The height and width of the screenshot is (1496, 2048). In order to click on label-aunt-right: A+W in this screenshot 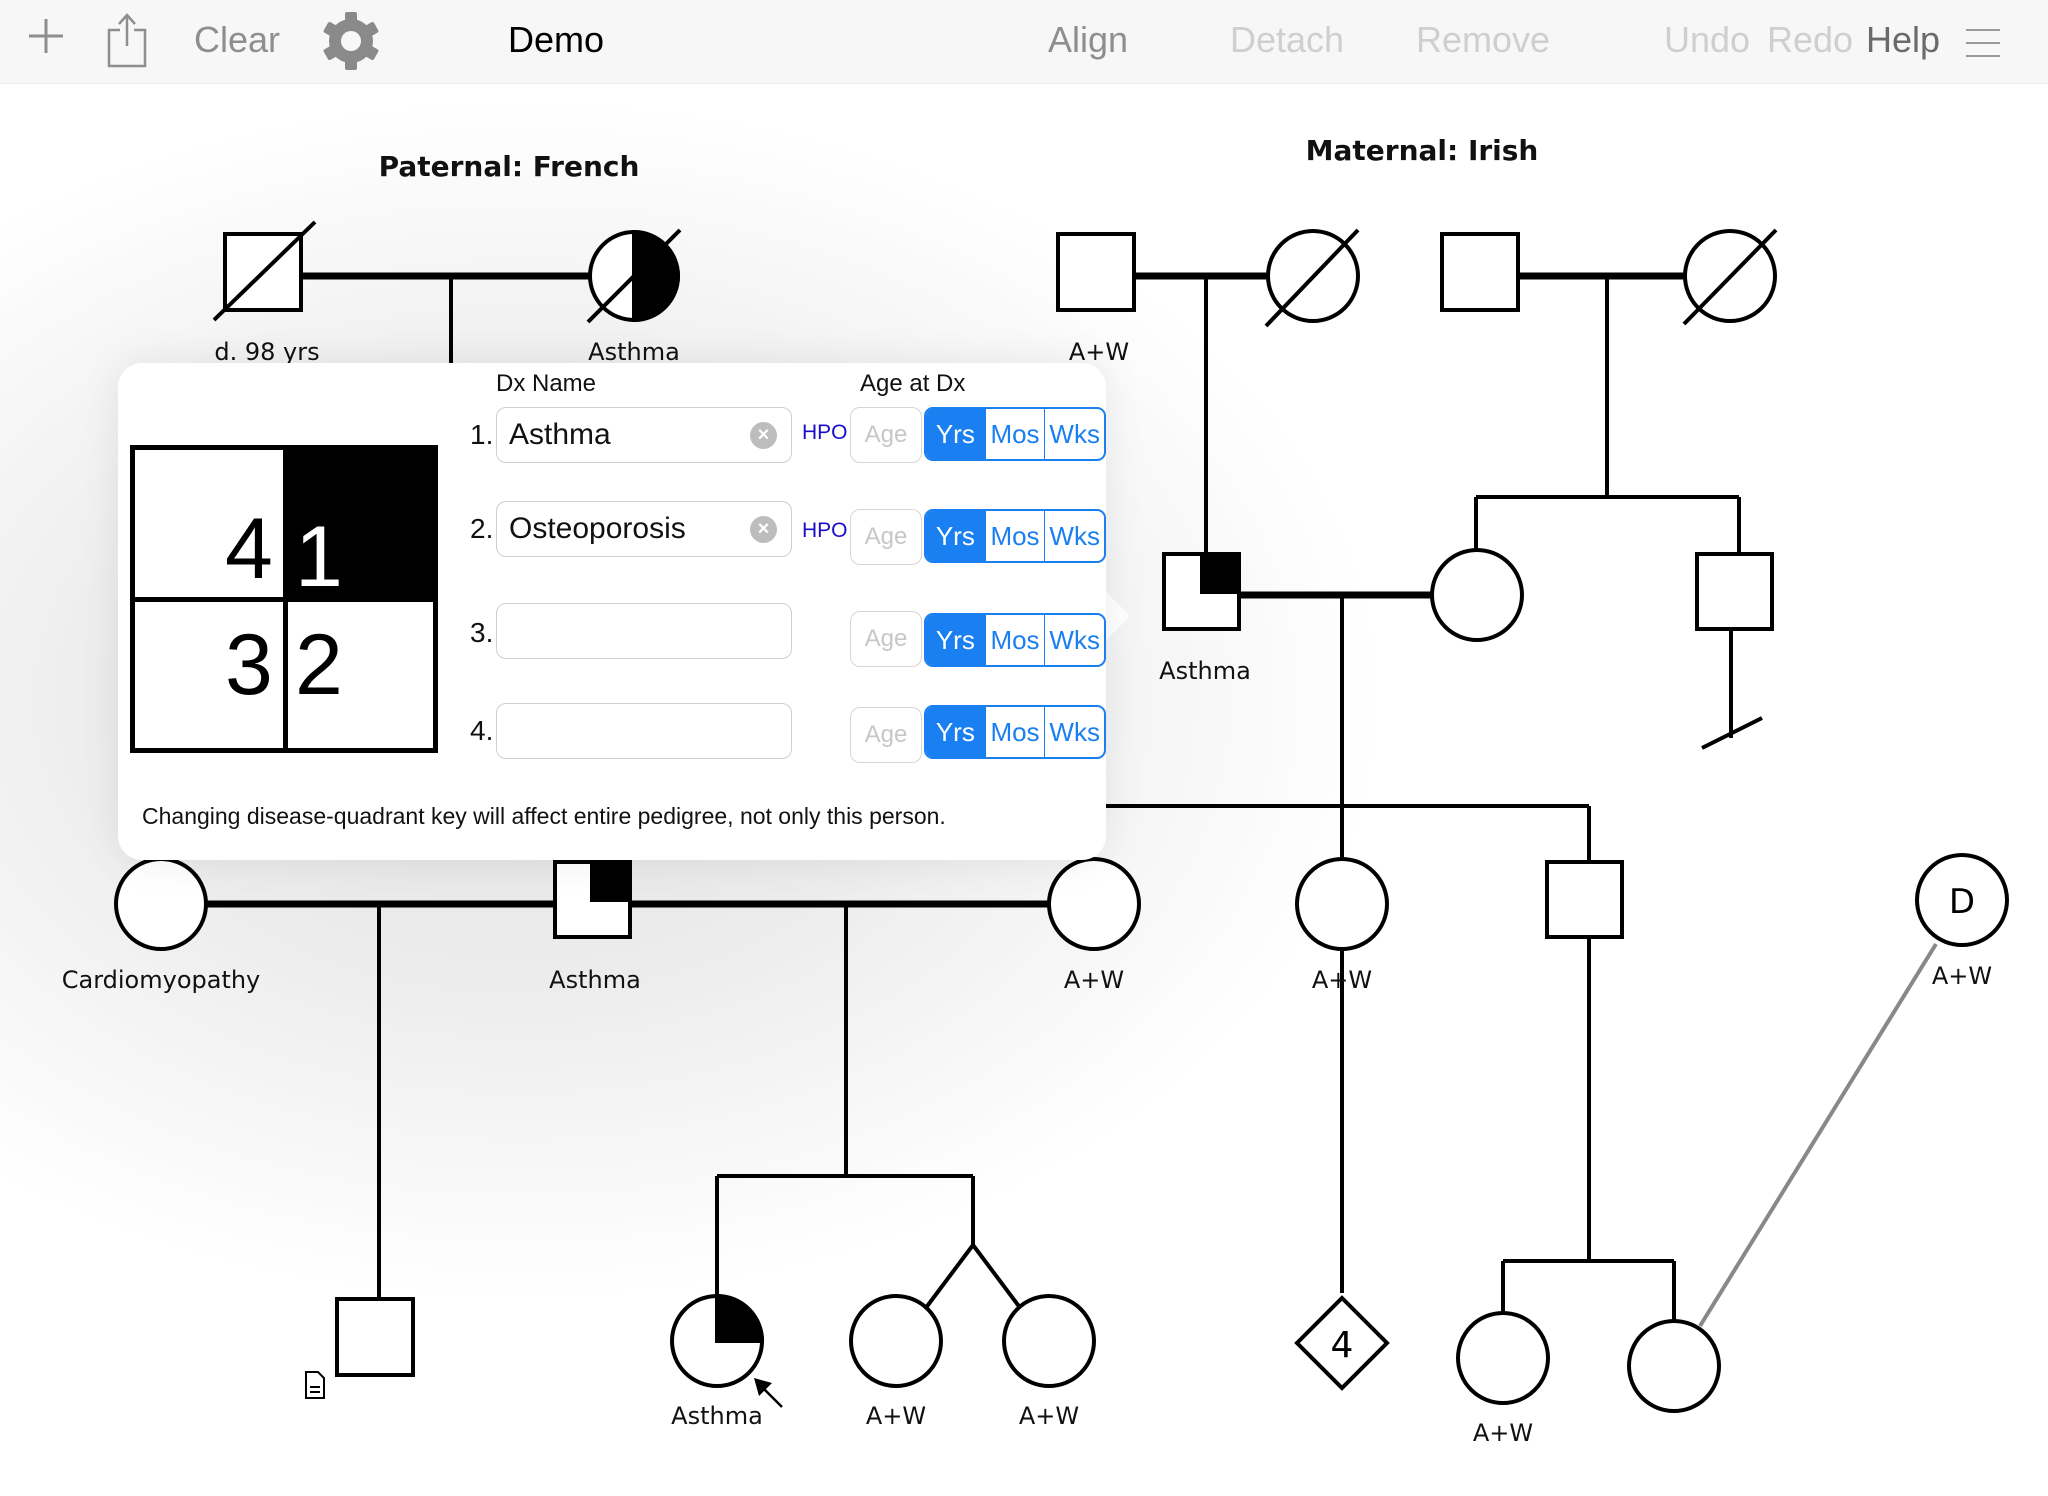, I will do `click(1094, 980)`.